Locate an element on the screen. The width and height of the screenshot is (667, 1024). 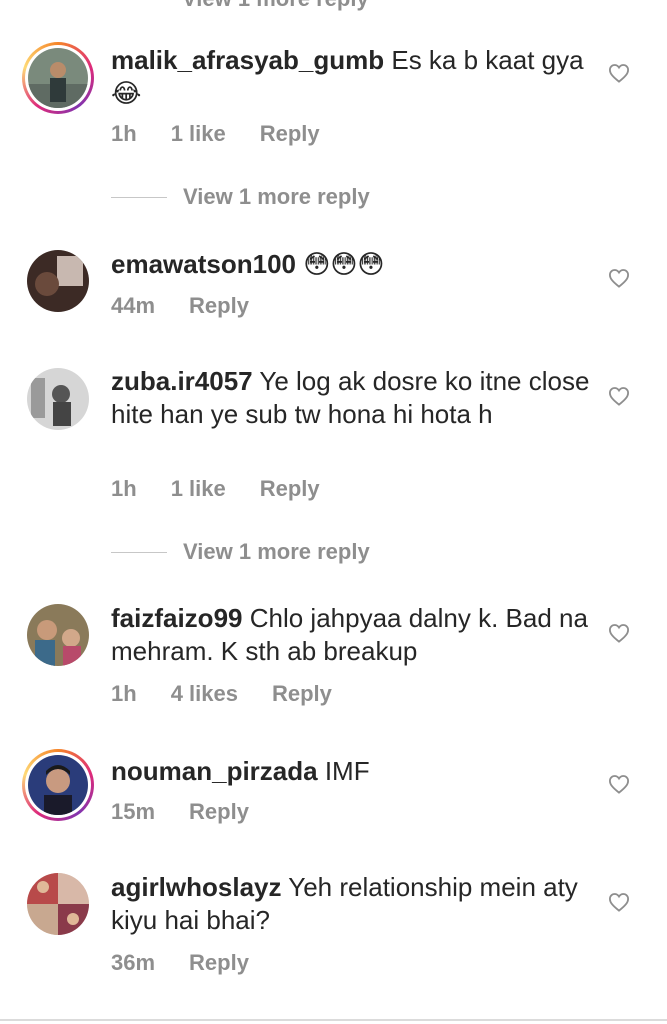
comment-time: 15m is located at coordinates (133, 811).